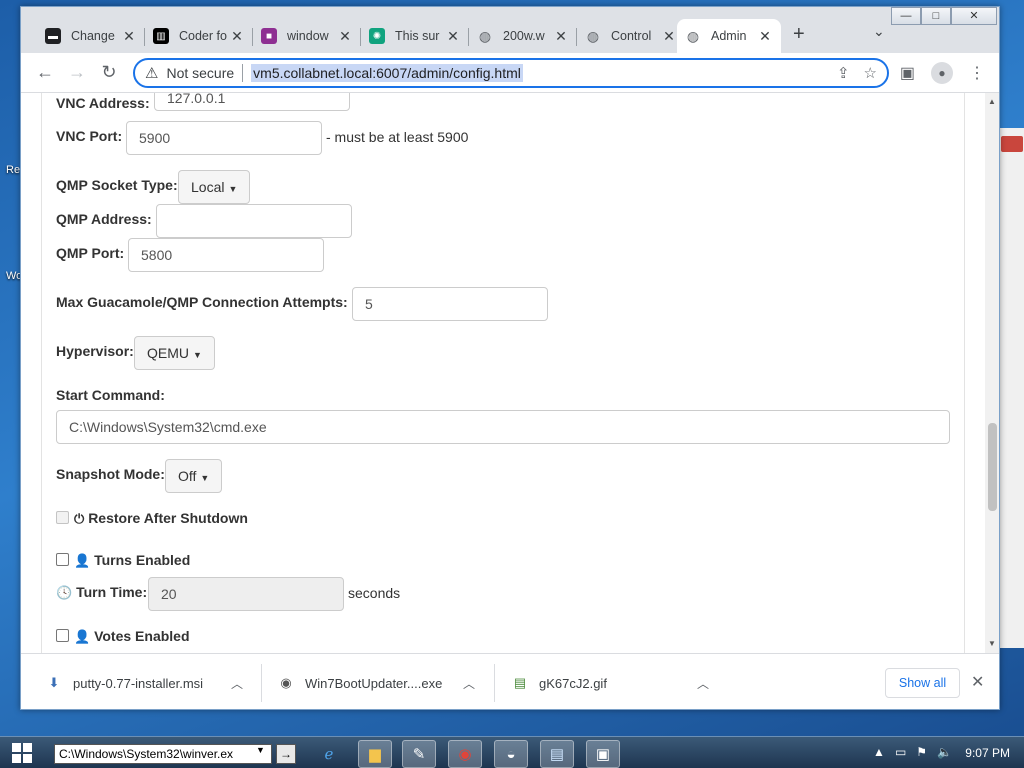 The height and width of the screenshot is (768, 1024). Describe the element at coordinates (199, 36) in the screenshot. I see `tab-coder: ▥ Coder fo ✕` at that location.